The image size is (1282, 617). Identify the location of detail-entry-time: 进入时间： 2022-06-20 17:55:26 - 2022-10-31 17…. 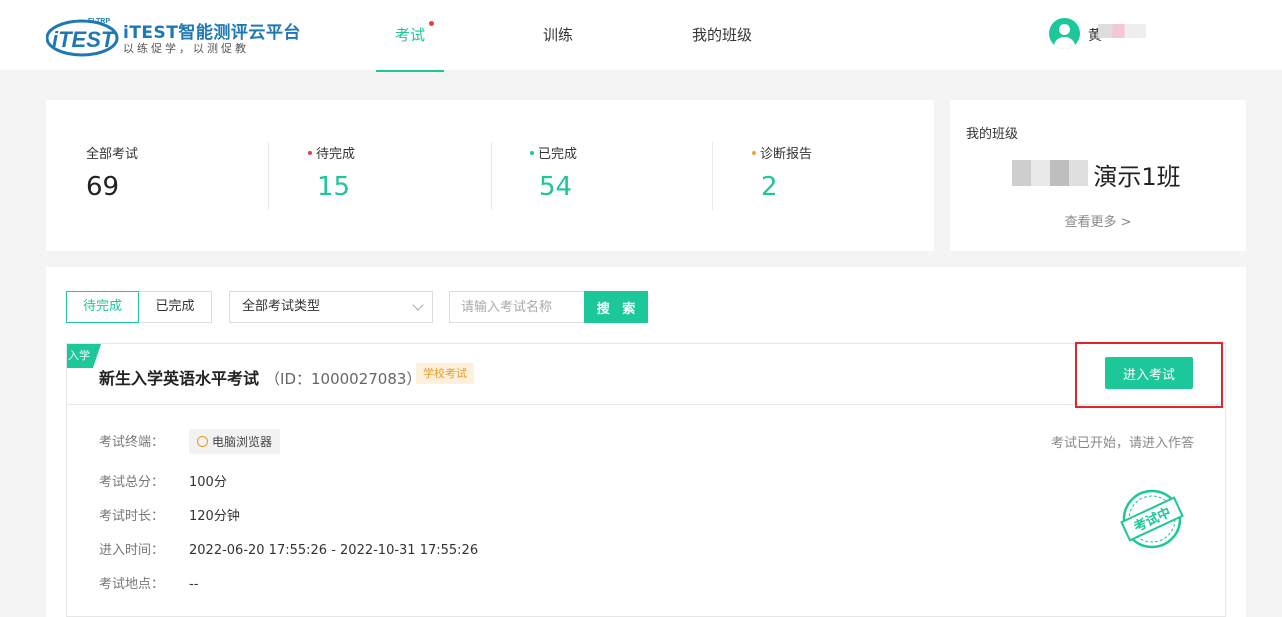
(289, 550).